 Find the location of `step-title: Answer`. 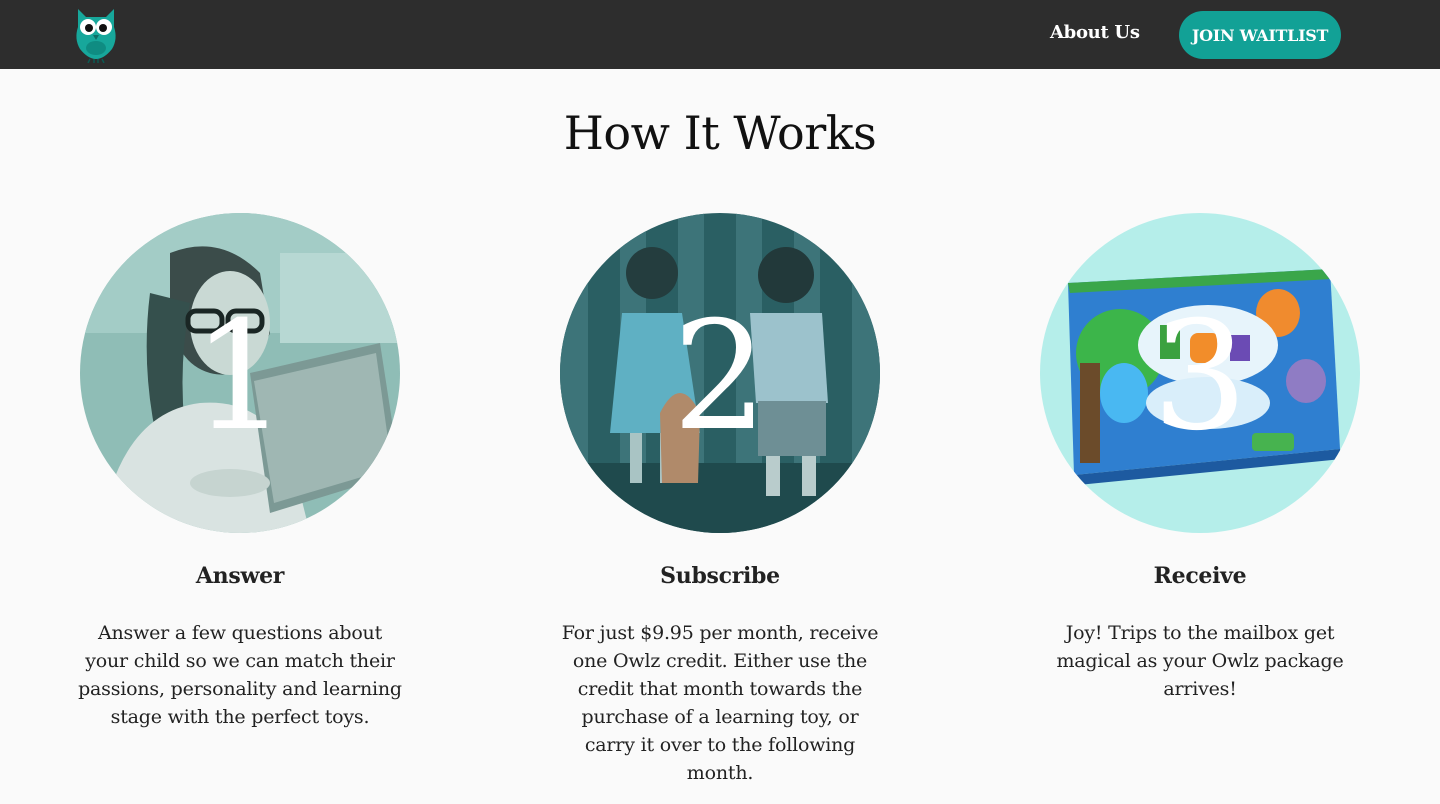

step-title: Answer is located at coordinates (240, 576).